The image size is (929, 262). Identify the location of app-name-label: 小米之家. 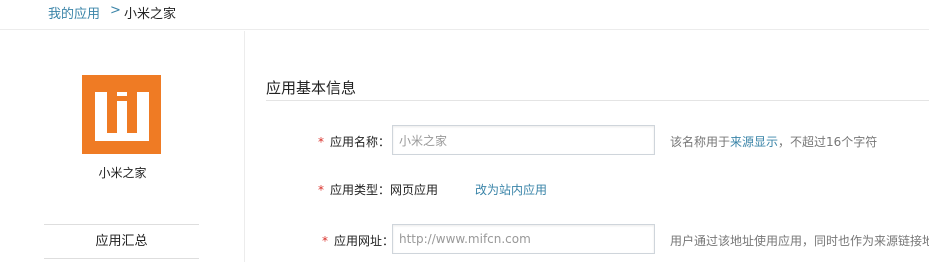
(122, 173).